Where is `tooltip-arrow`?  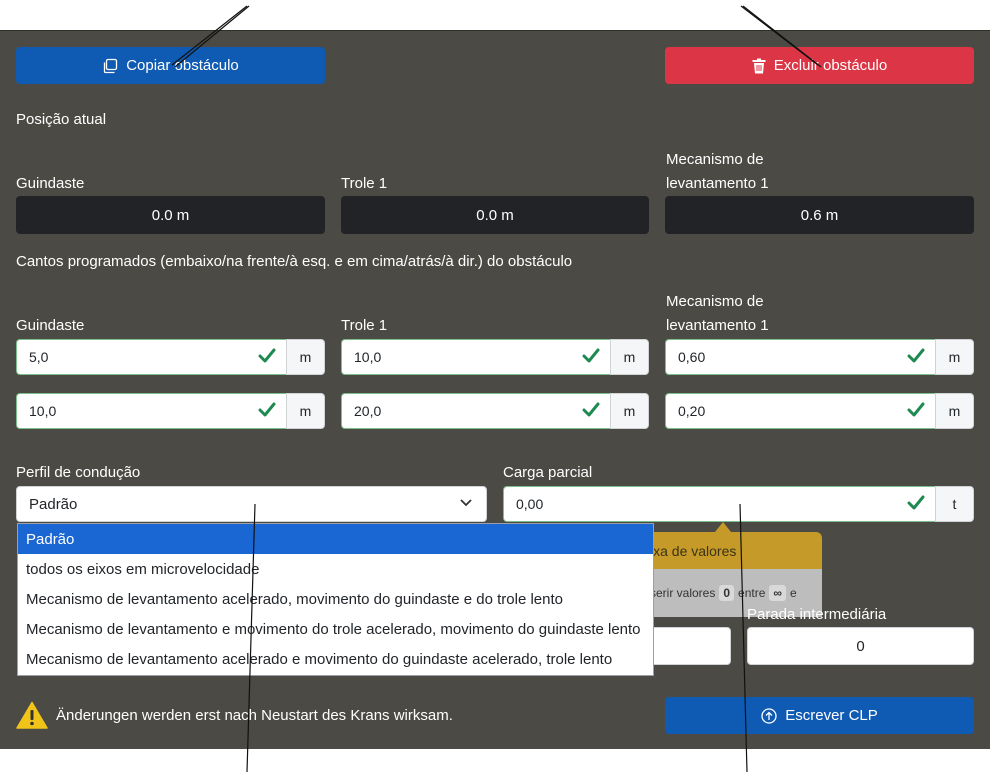
tooltip-arrow is located at coordinates (723, 527).